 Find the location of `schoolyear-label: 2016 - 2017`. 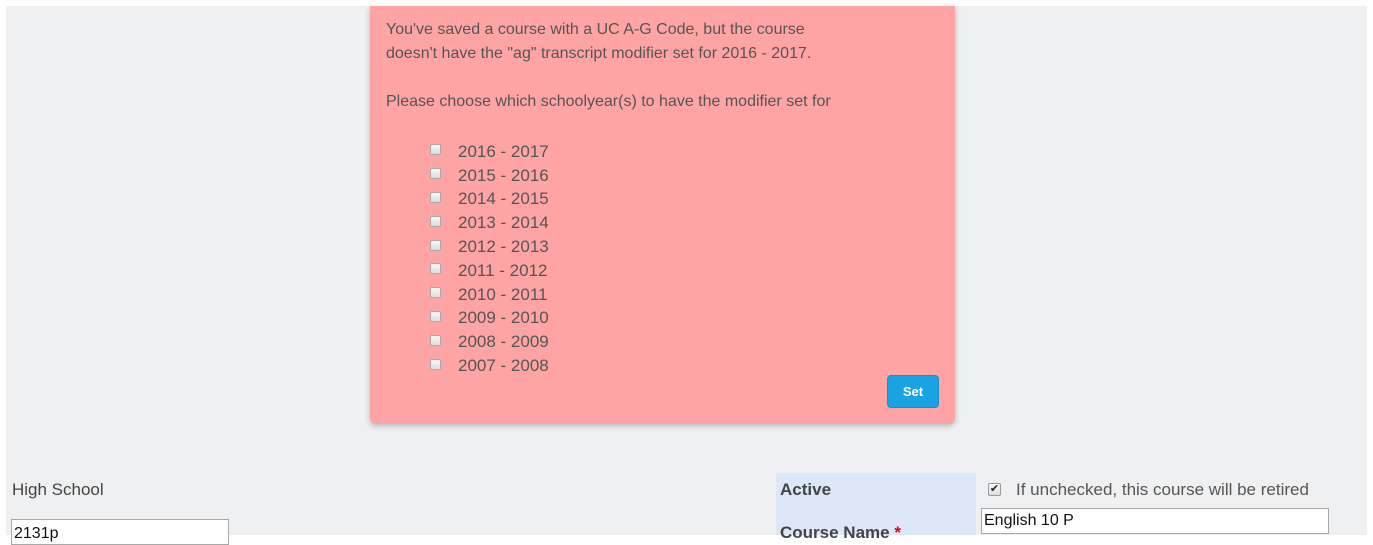

schoolyear-label: 2016 - 2017 is located at coordinates (503, 151).